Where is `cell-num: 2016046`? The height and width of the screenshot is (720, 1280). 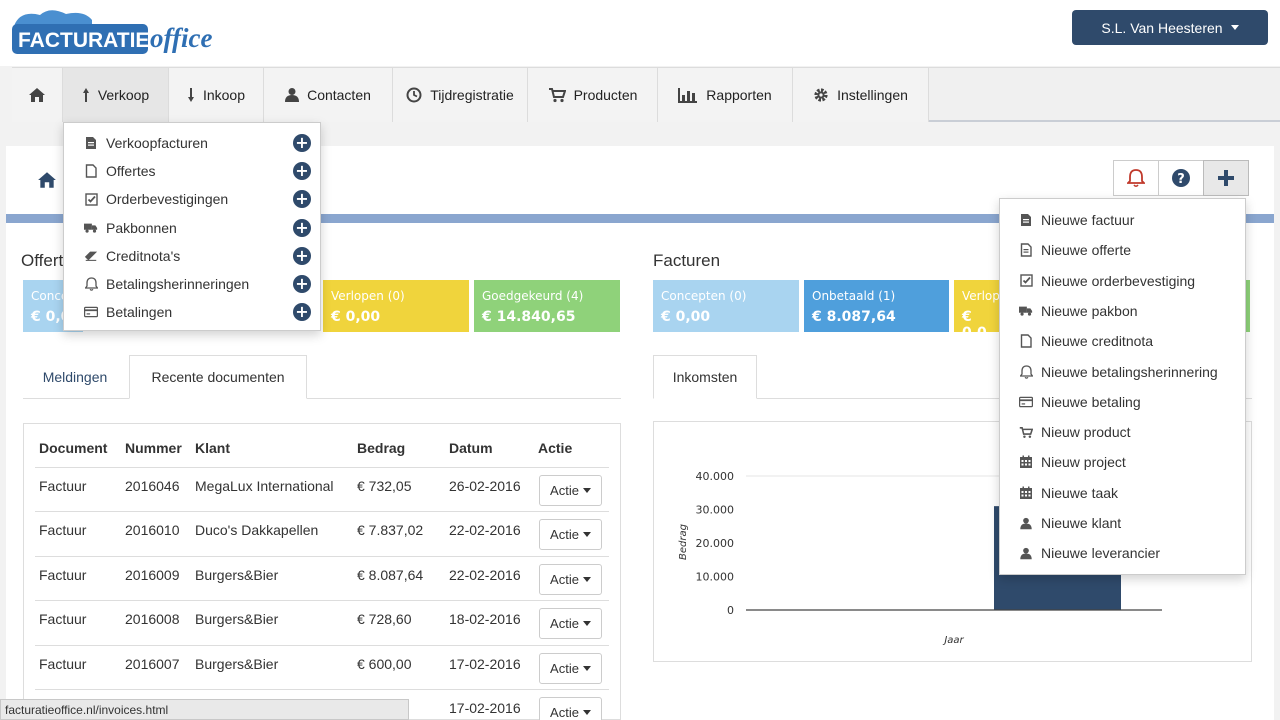 cell-num: 2016046 is located at coordinates (152, 486).